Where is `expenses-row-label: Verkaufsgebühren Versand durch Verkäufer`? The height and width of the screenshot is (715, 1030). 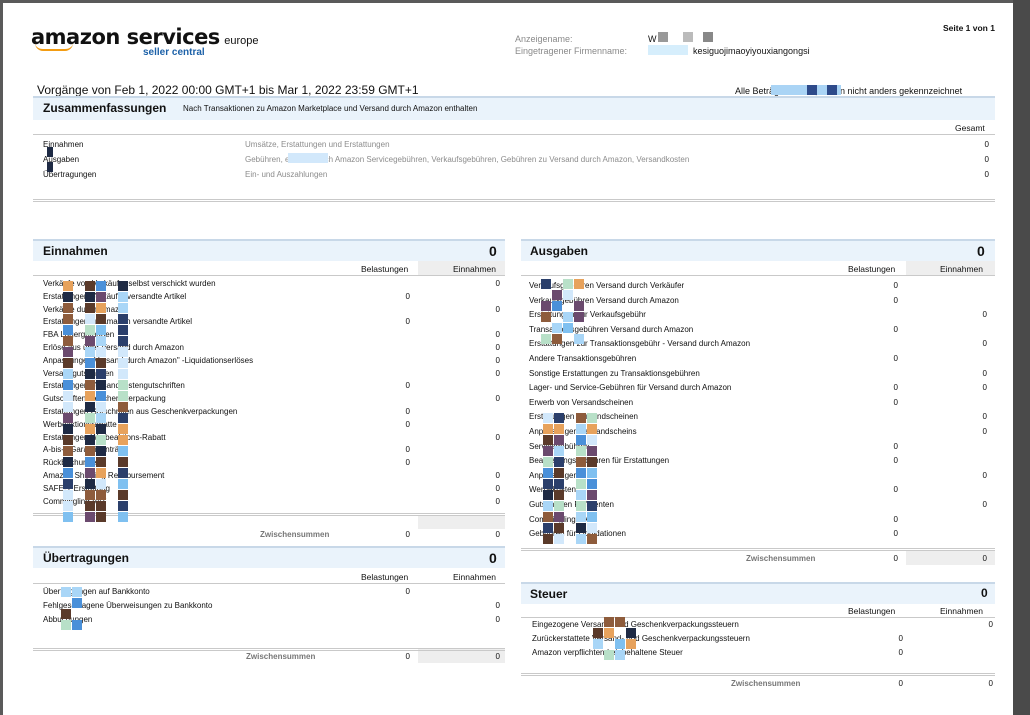 expenses-row-label: Verkaufsgebühren Versand durch Verkäufer is located at coordinates (607, 285).